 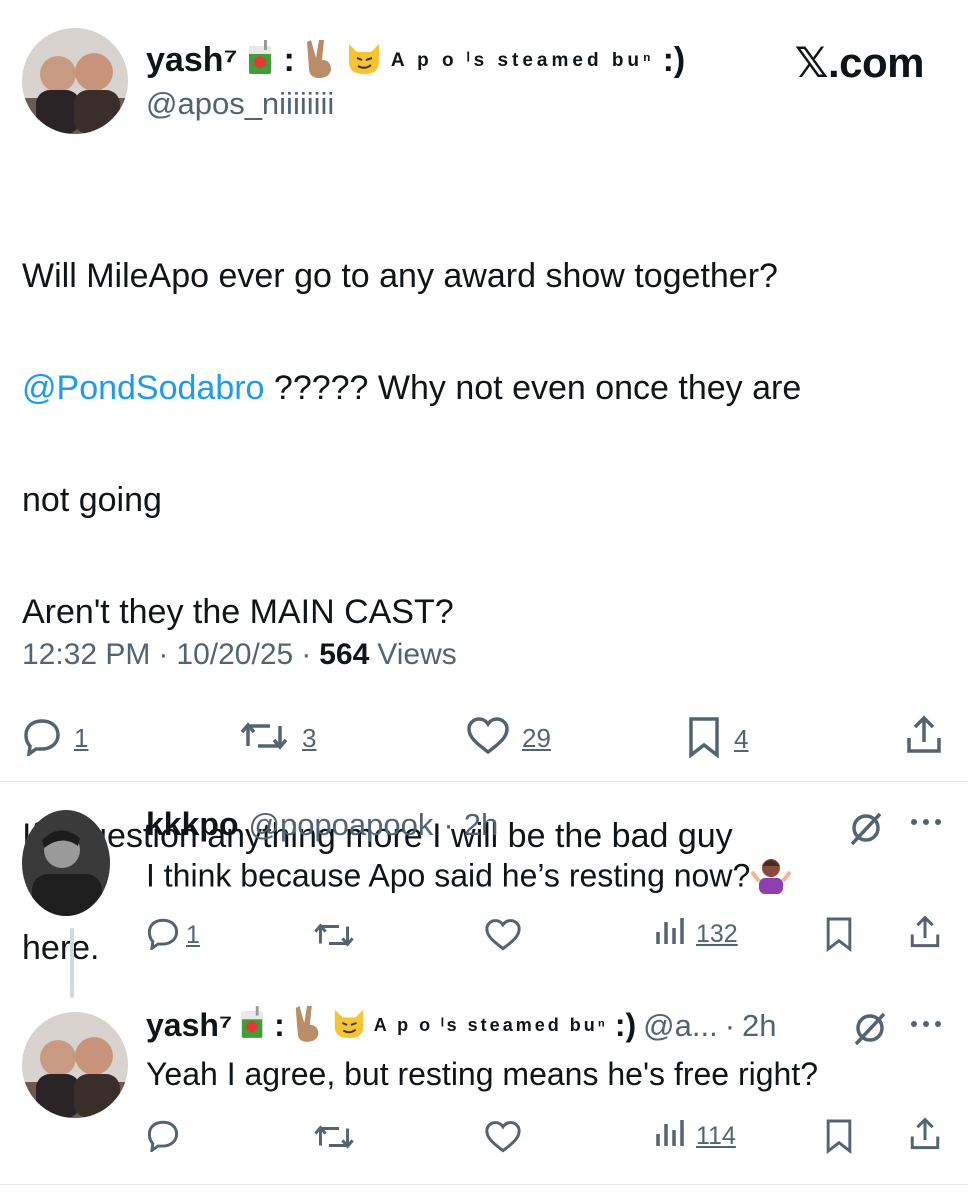 I want to click on reply-1-sep: ·, so click(x=448, y=824).